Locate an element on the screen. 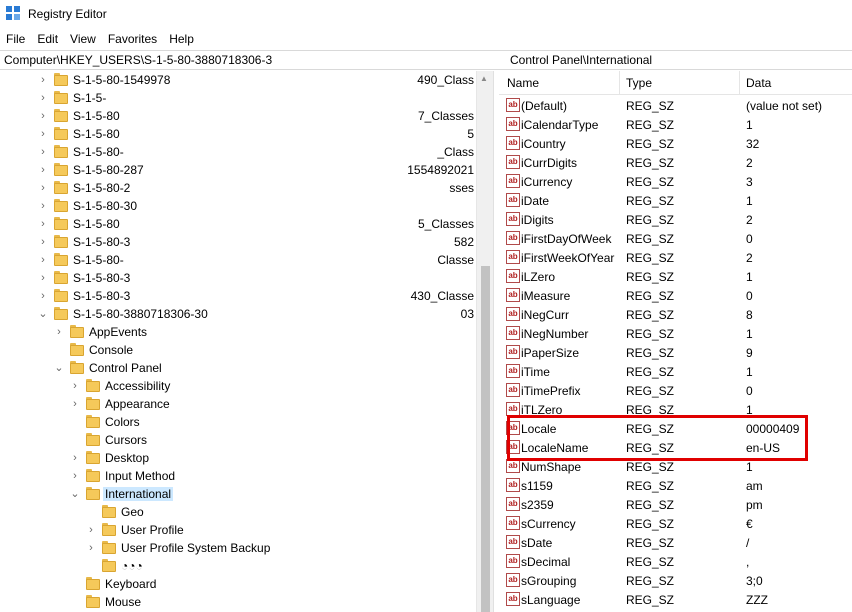 The image size is (852, 612). value-row: ab sDate REG_SZ / is located at coordinates (675, 542).